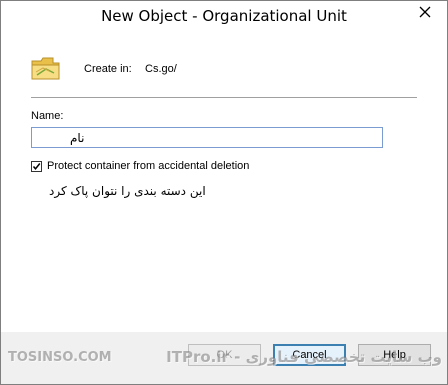  Describe the element at coordinates (224, 97) in the screenshot. I see `separator` at that location.